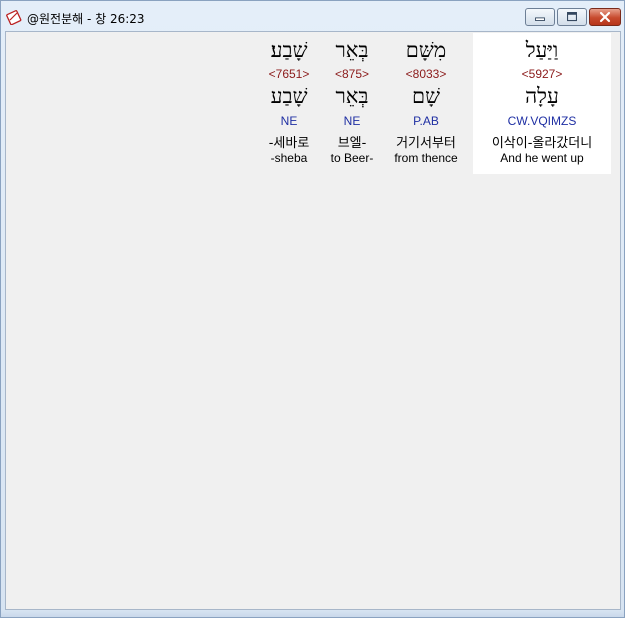 This screenshot has height=618, width=625. Describe the element at coordinates (426, 50) in the screenshot. I see `hebrew-form: מִשָּׁם` at that location.